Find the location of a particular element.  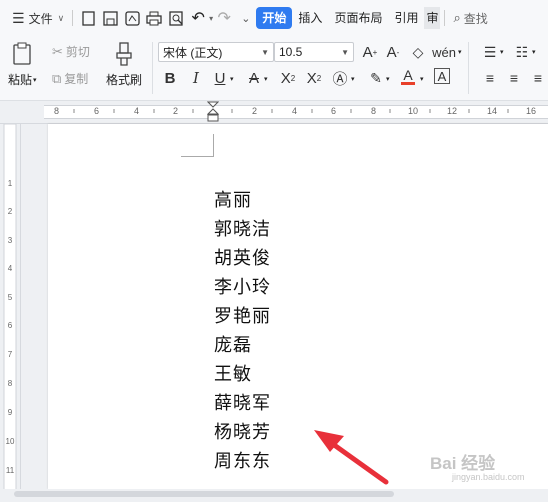

phonetic-guide-icon: wén is located at coordinates (444, 52).